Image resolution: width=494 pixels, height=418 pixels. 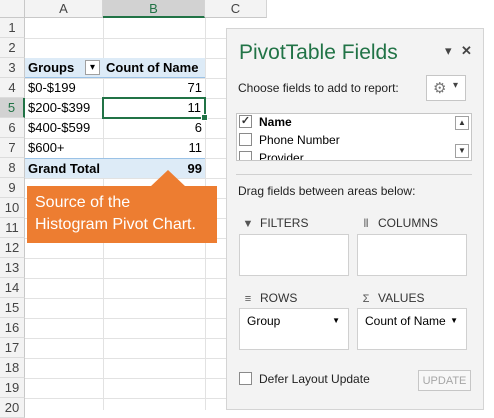 I want to click on drag-fields-label: Drag fields between areas below:, so click(x=327, y=191).